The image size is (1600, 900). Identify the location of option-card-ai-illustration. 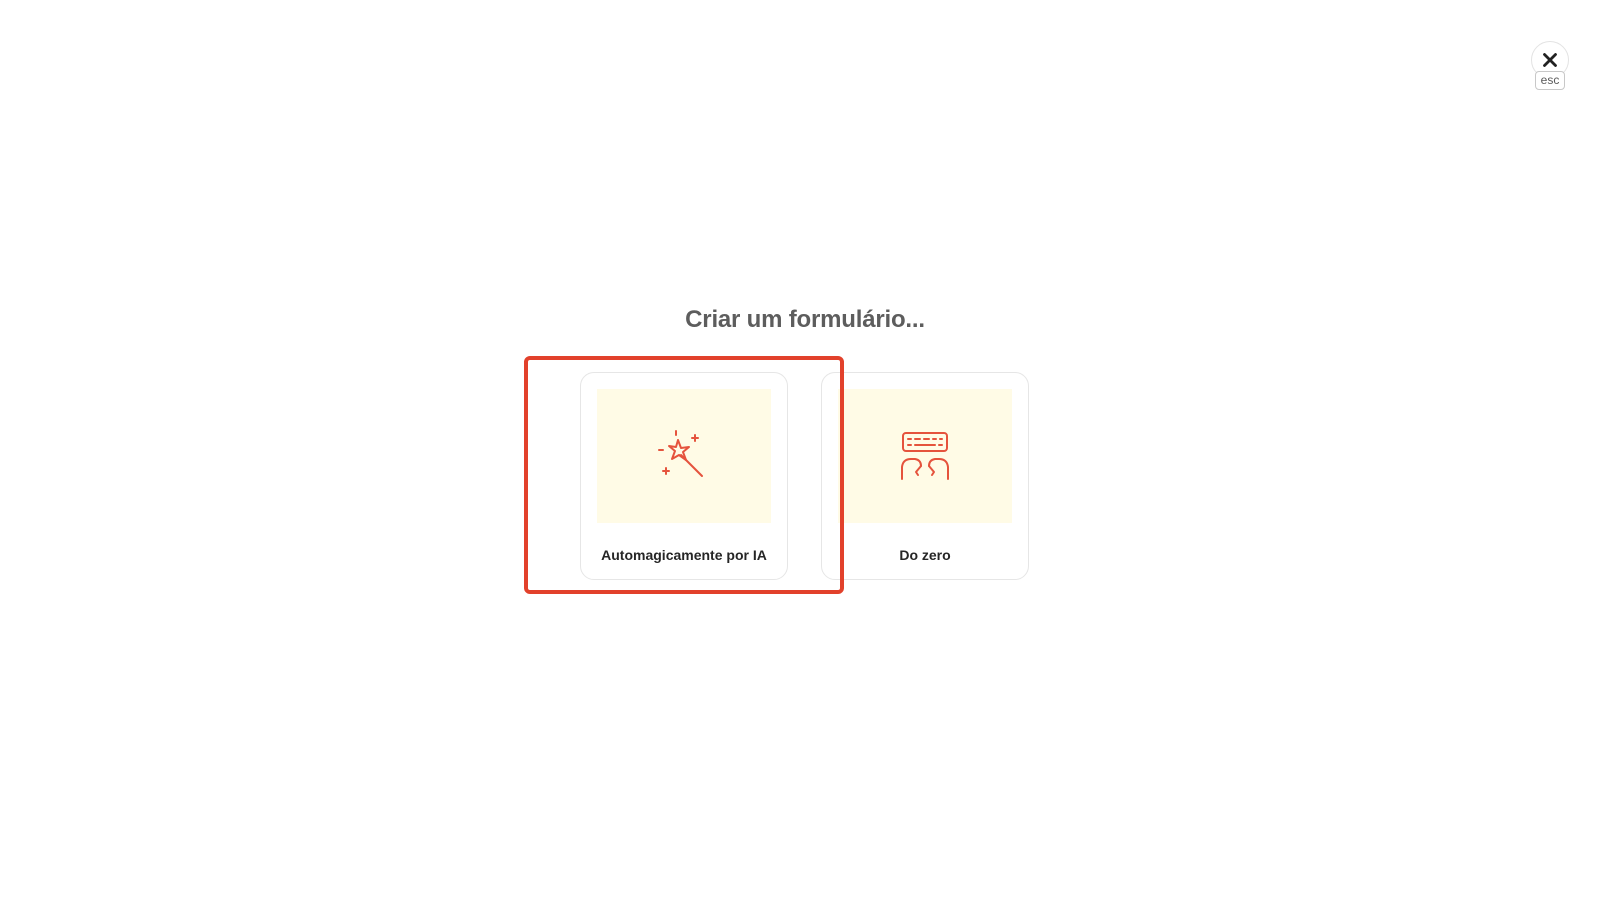
(684, 456).